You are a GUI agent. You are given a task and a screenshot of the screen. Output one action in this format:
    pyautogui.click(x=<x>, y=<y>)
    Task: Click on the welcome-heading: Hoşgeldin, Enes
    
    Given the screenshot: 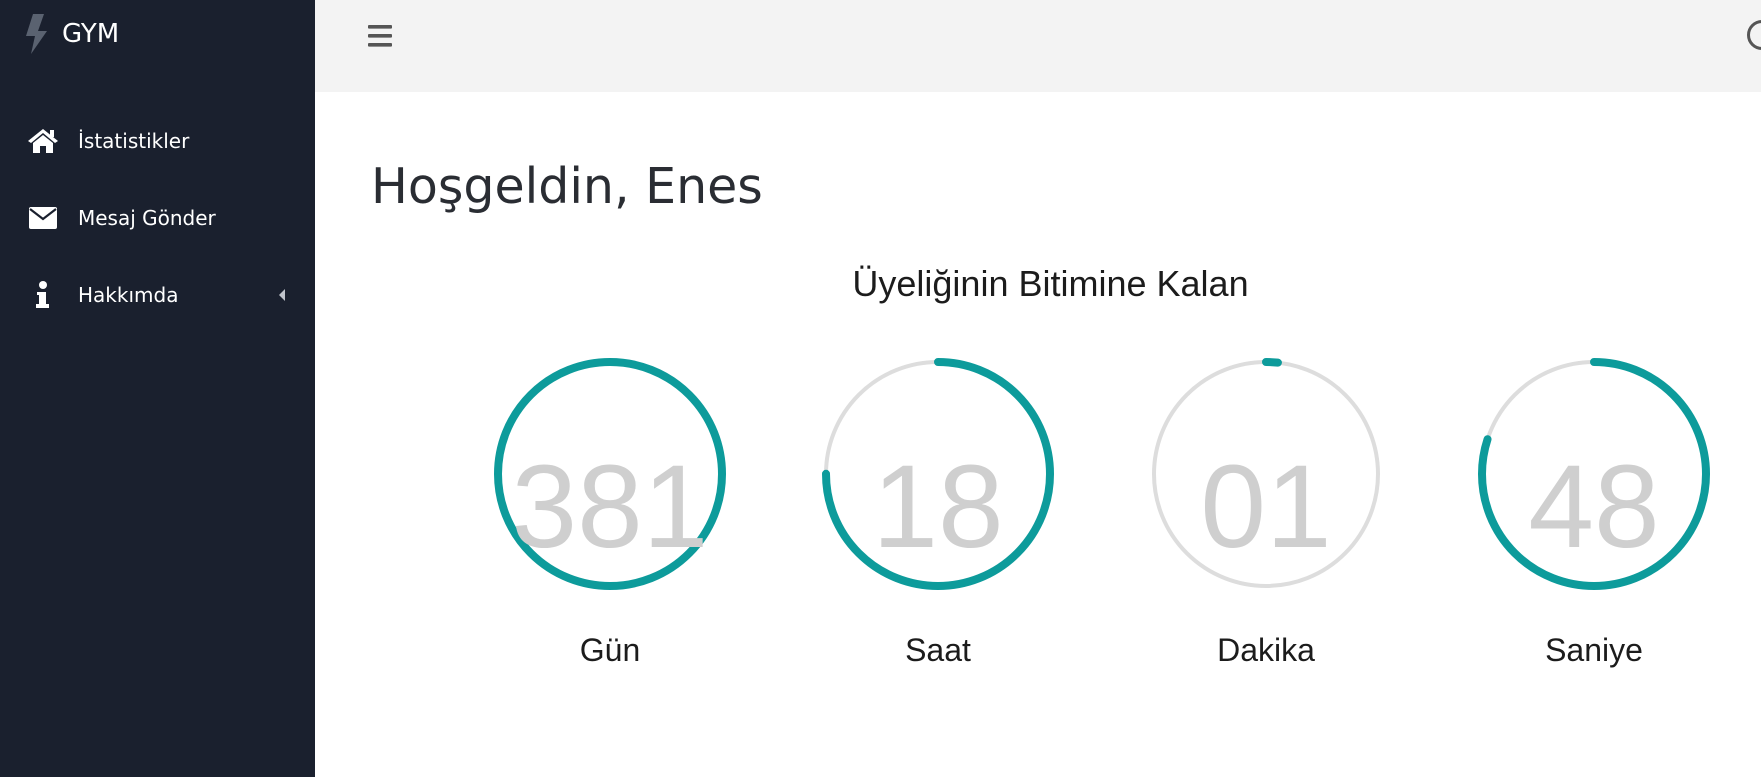 What is the action you would take?
    pyautogui.click(x=567, y=186)
    